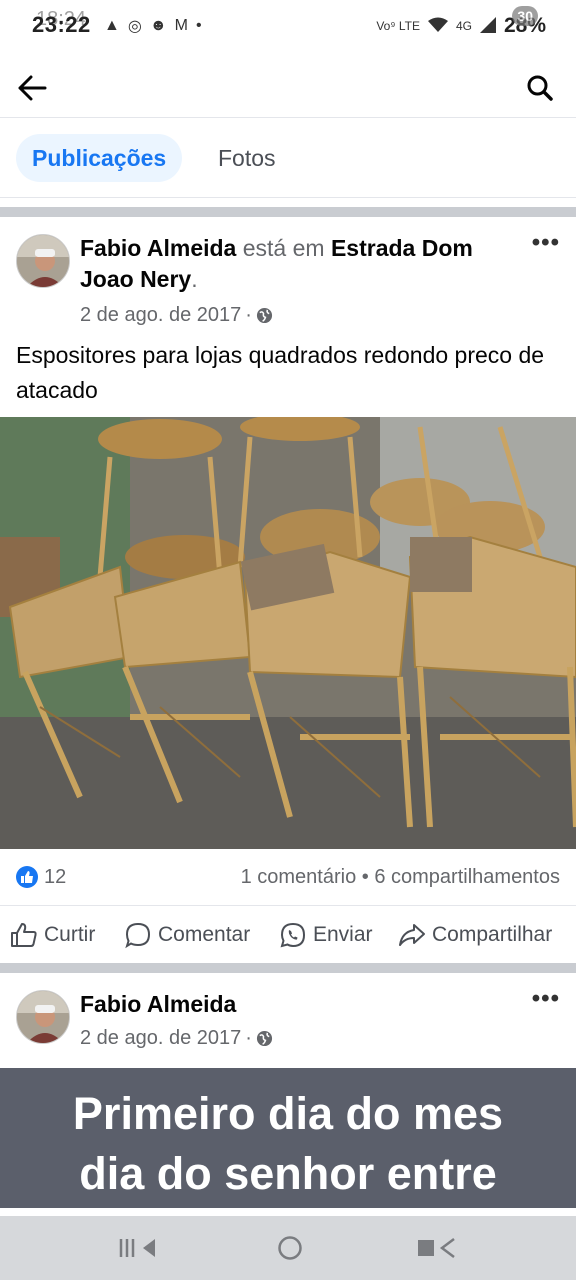 The width and height of the screenshot is (576, 1280). I want to click on banner-line: dia do senhor entre, so click(288, 1173).